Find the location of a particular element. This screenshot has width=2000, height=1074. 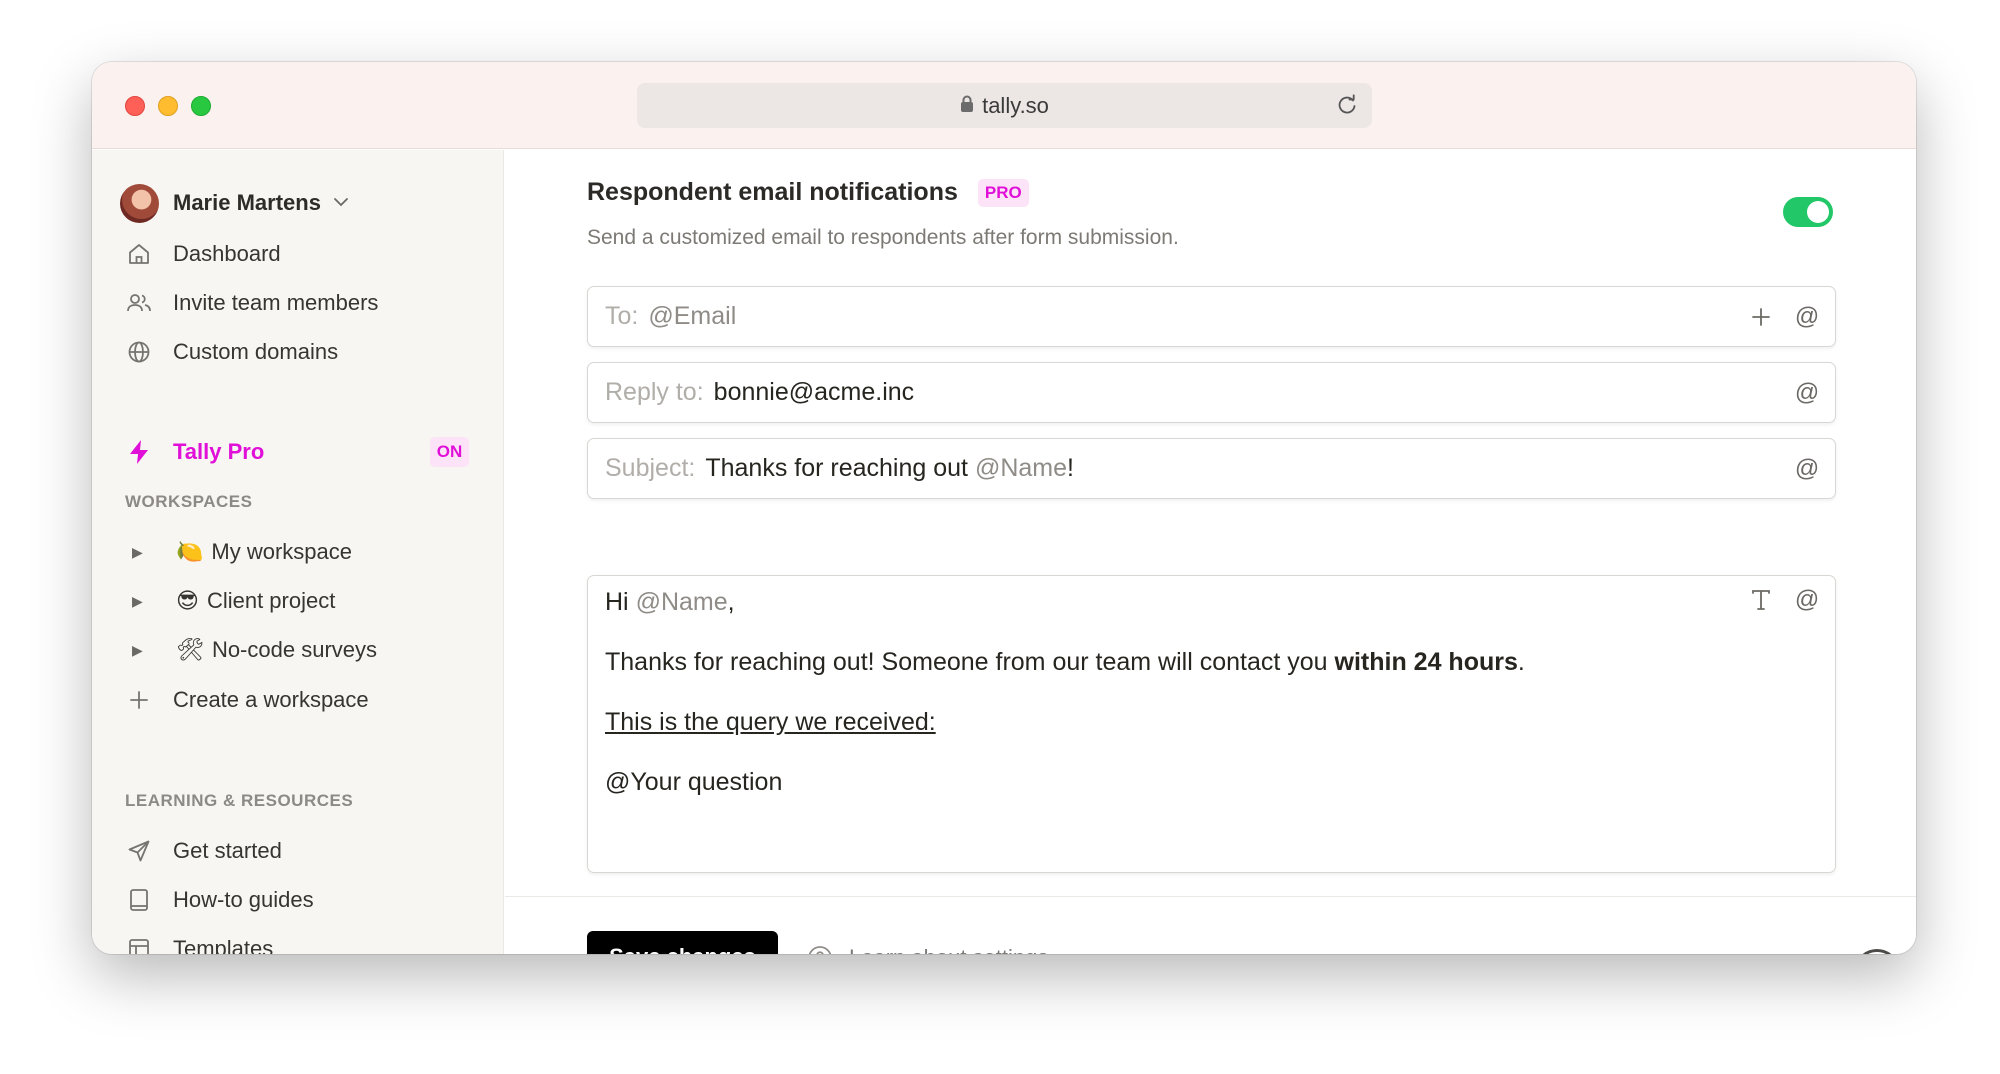

line2-text: This is the query we received: is located at coordinates (770, 722).